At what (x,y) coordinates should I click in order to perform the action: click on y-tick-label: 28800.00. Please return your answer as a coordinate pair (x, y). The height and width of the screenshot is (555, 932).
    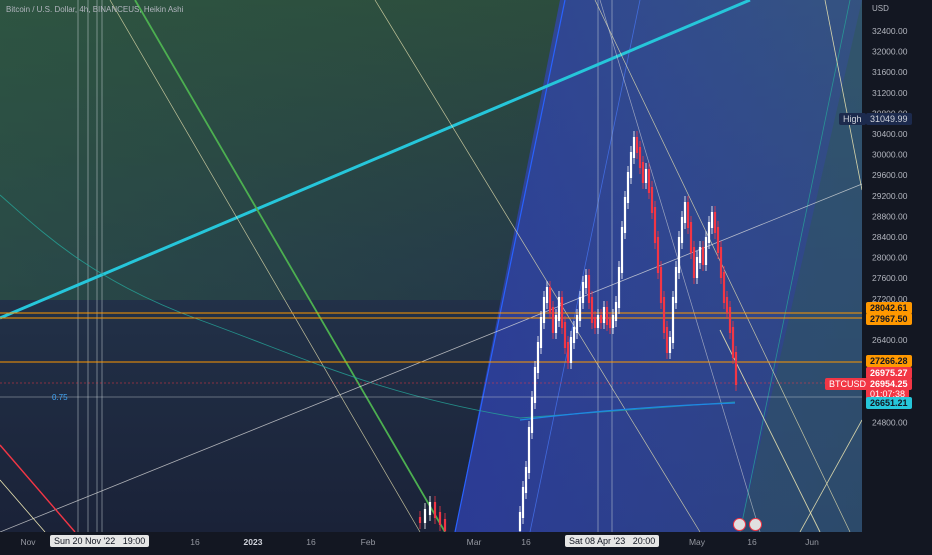
    Looking at the image, I should click on (890, 216).